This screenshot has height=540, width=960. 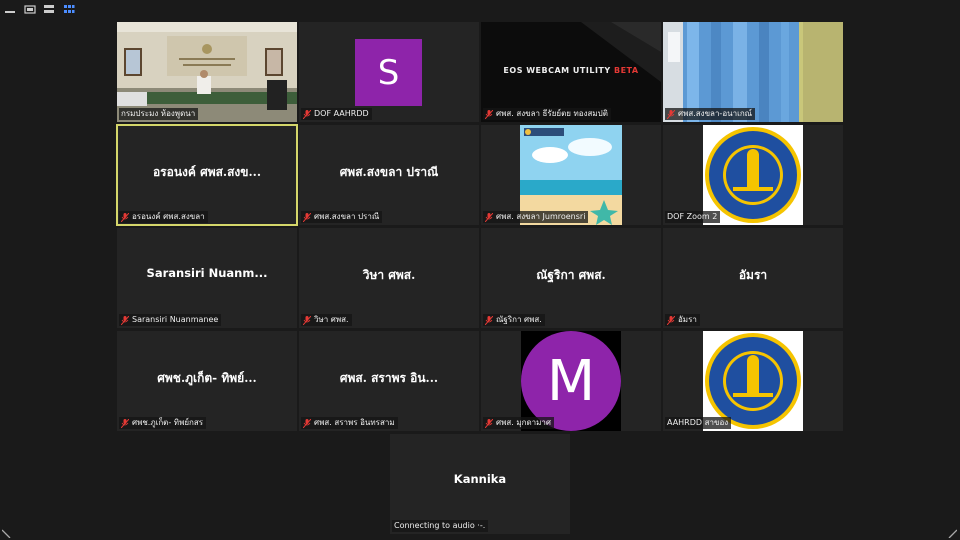 I want to click on video-tile-participant: Kannika Connecting to audio ·-., so click(x=480, y=484).